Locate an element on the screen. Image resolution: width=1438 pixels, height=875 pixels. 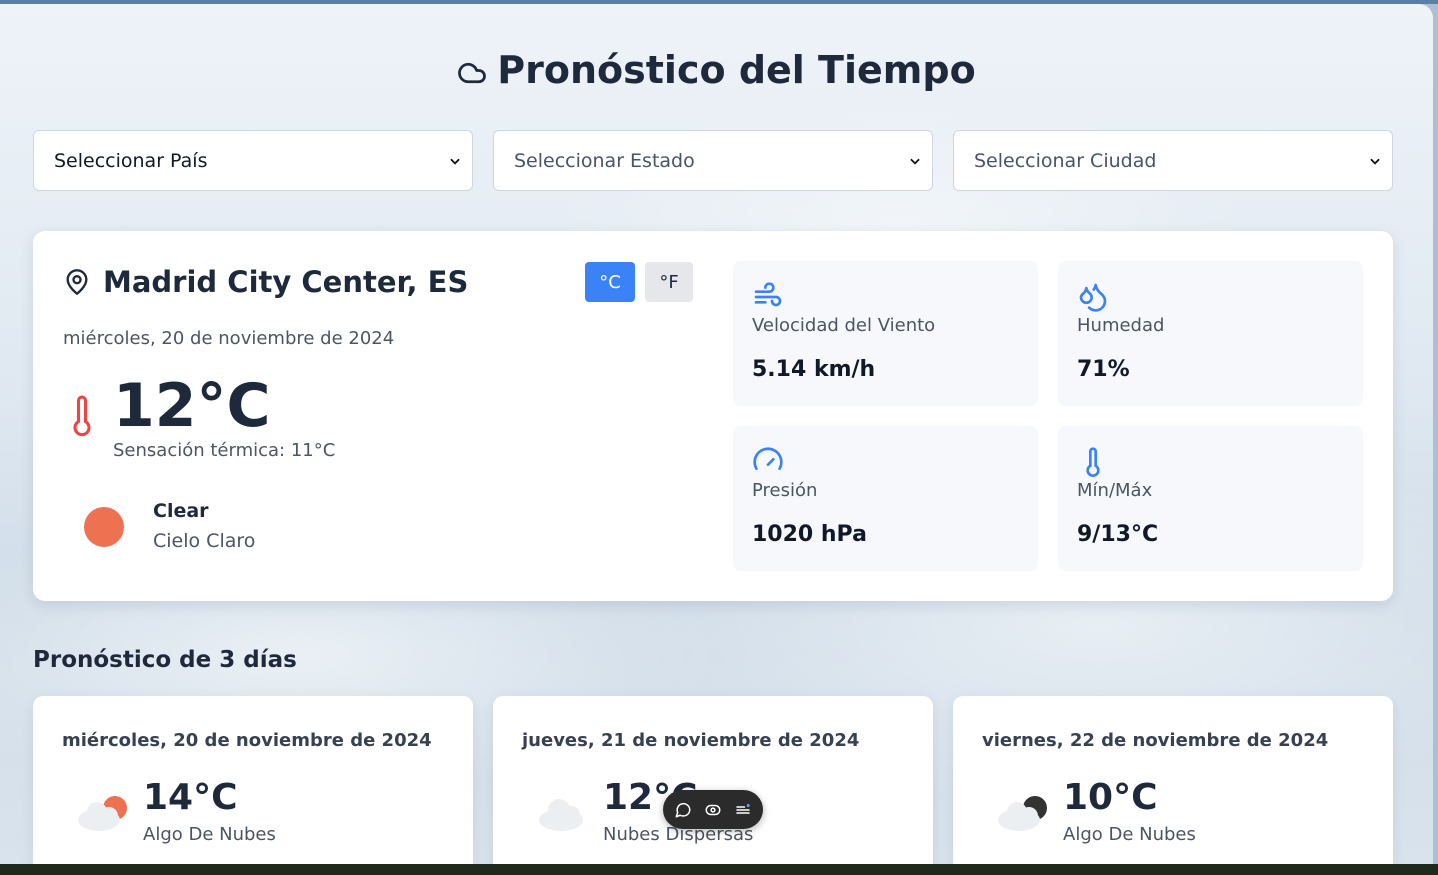
stat-humidity: Humedad 71% is located at coordinates (1210, 333).